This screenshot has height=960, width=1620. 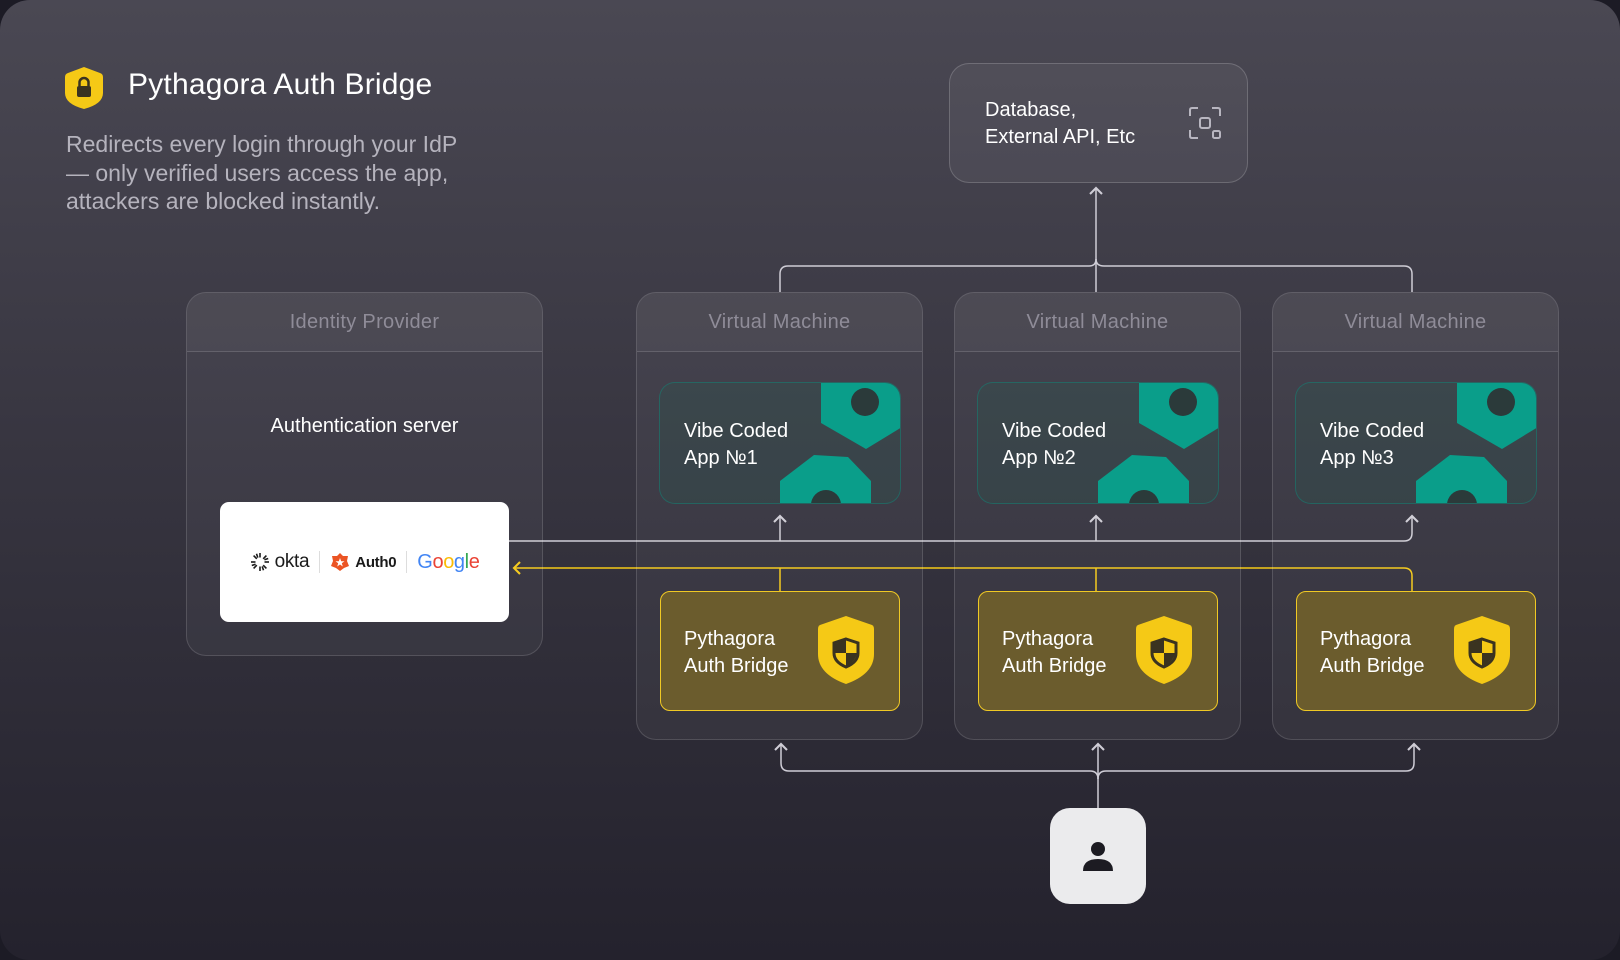 I want to click on vibe-coded-app-card-3: Vibe Coded App №3, so click(x=1416, y=443).